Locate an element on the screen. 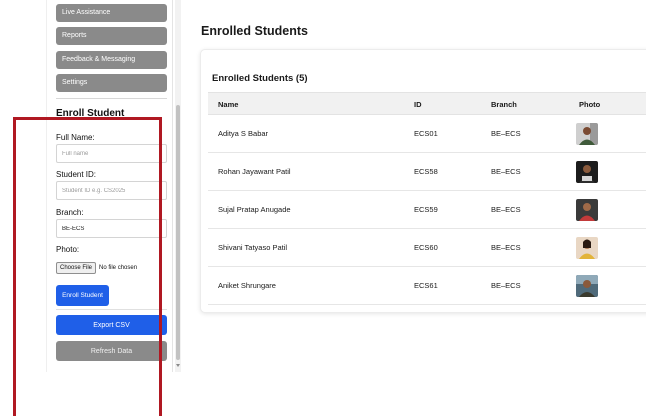 The height and width of the screenshot is (416, 646). scroll-down-arrow-icon is located at coordinates (178, 365).